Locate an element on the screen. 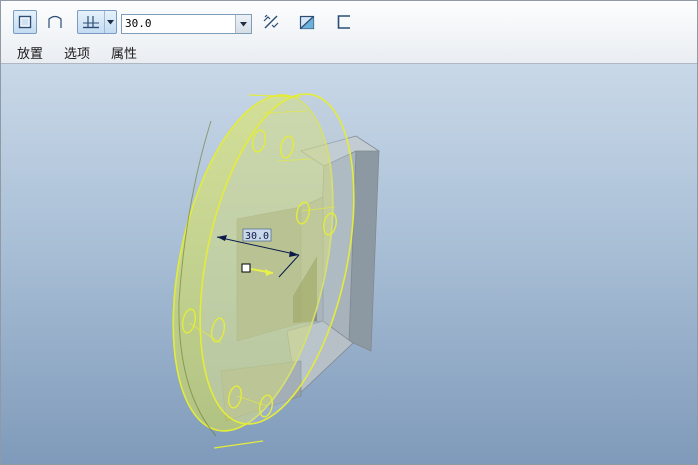  extrude-dashboard: 30.0 放置 选项 属性 is located at coordinates (349, 32).